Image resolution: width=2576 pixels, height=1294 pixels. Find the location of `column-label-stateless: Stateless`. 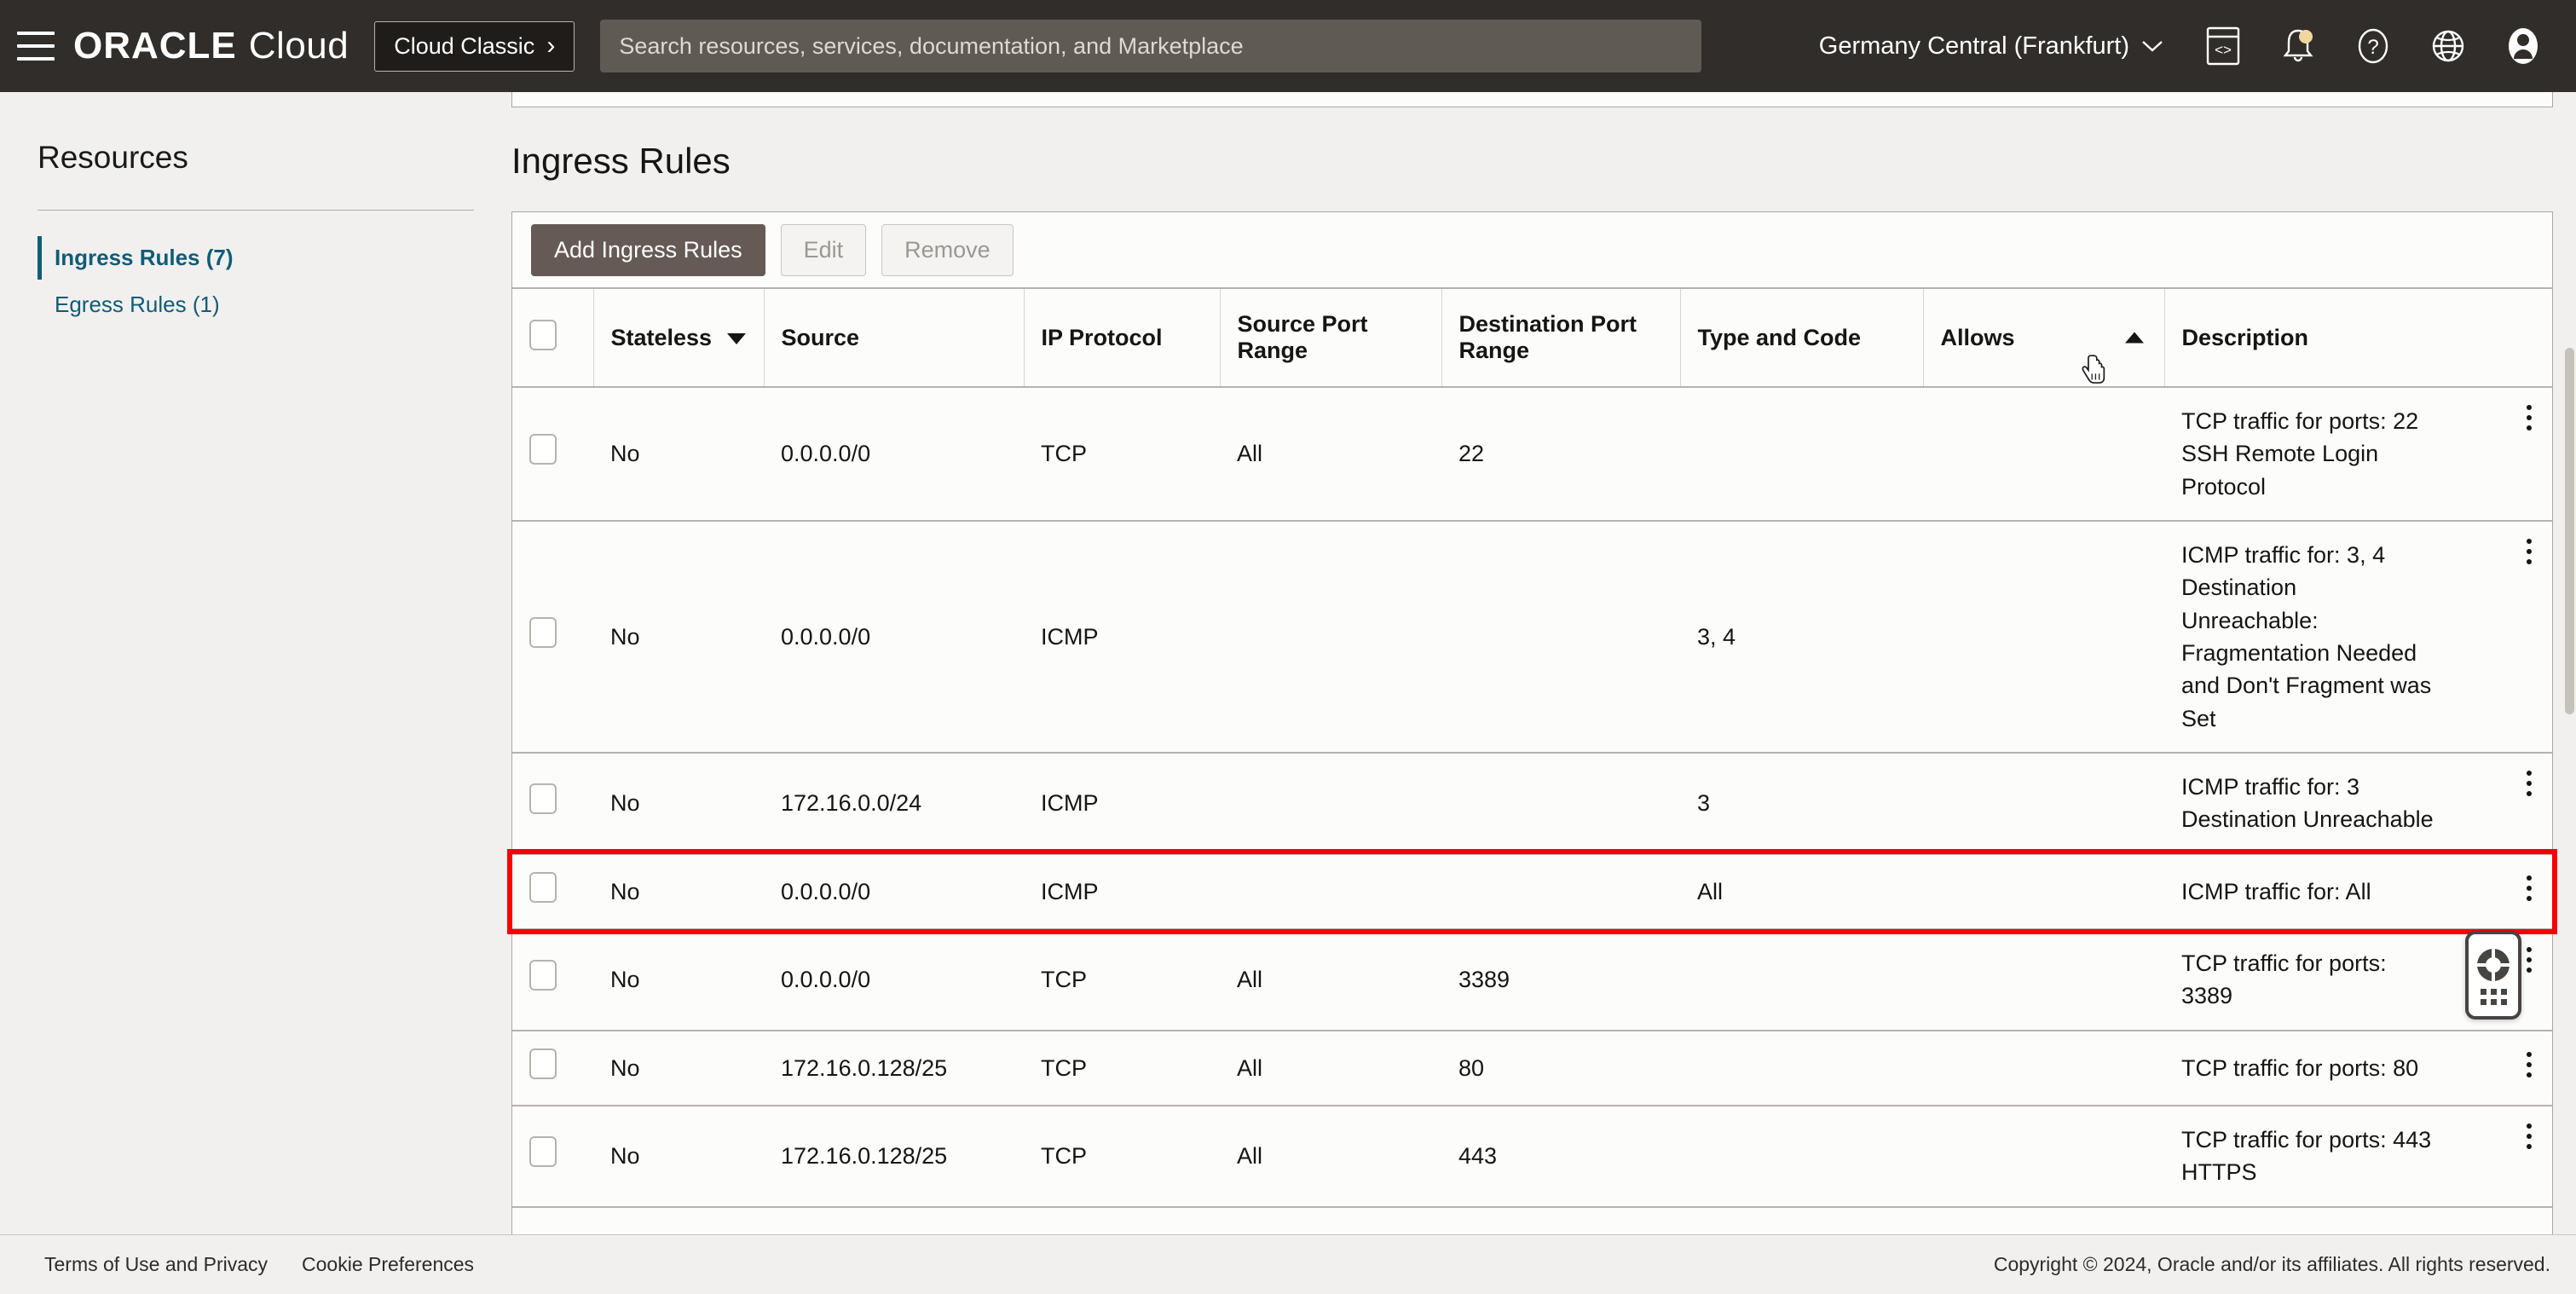

column-label-stateless: Stateless is located at coordinates (661, 337).